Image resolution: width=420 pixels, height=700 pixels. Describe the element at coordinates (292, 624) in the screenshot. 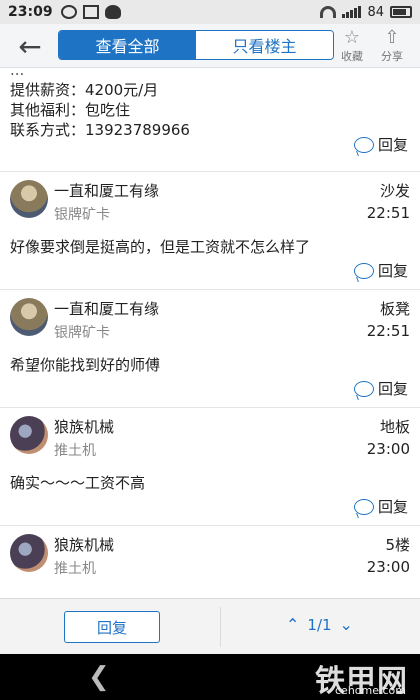

I see `chevron-up-icon: ⌃` at that location.